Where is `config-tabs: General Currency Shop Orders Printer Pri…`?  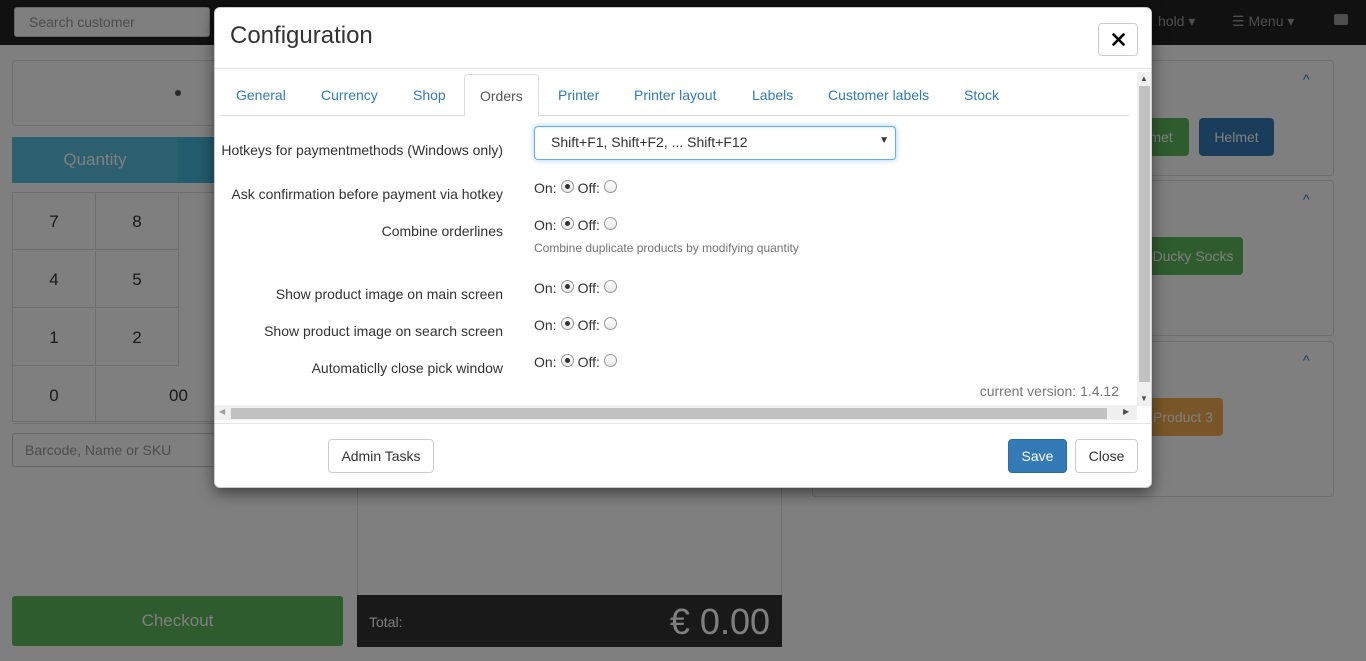 config-tabs: General Currency Shop Orders Printer Pri… is located at coordinates (674, 95).